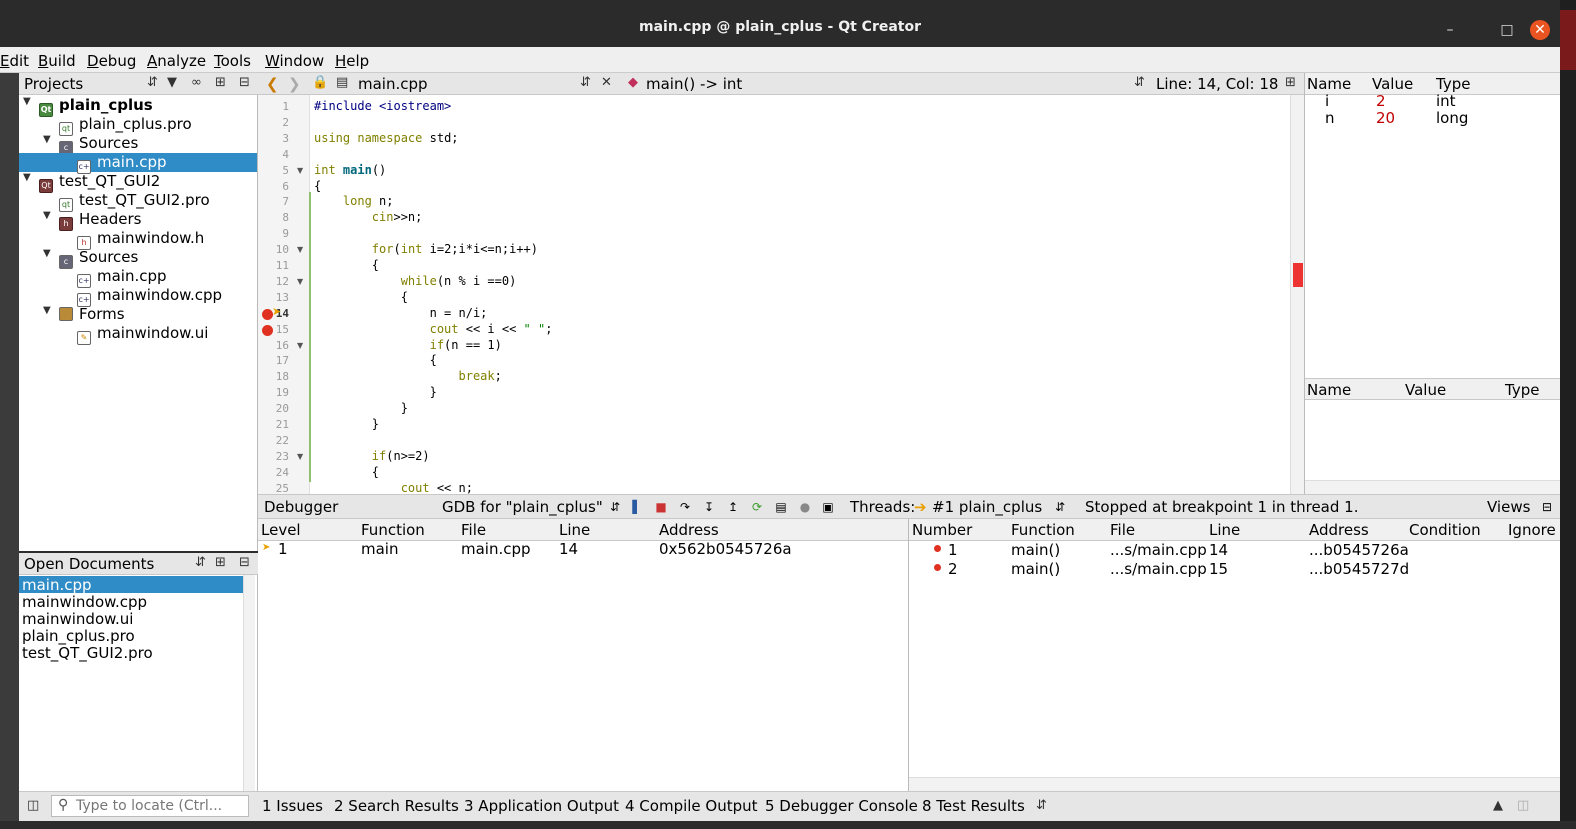  Describe the element at coordinates (1522, 390) in the screenshot. I see `col-type: Type` at that location.